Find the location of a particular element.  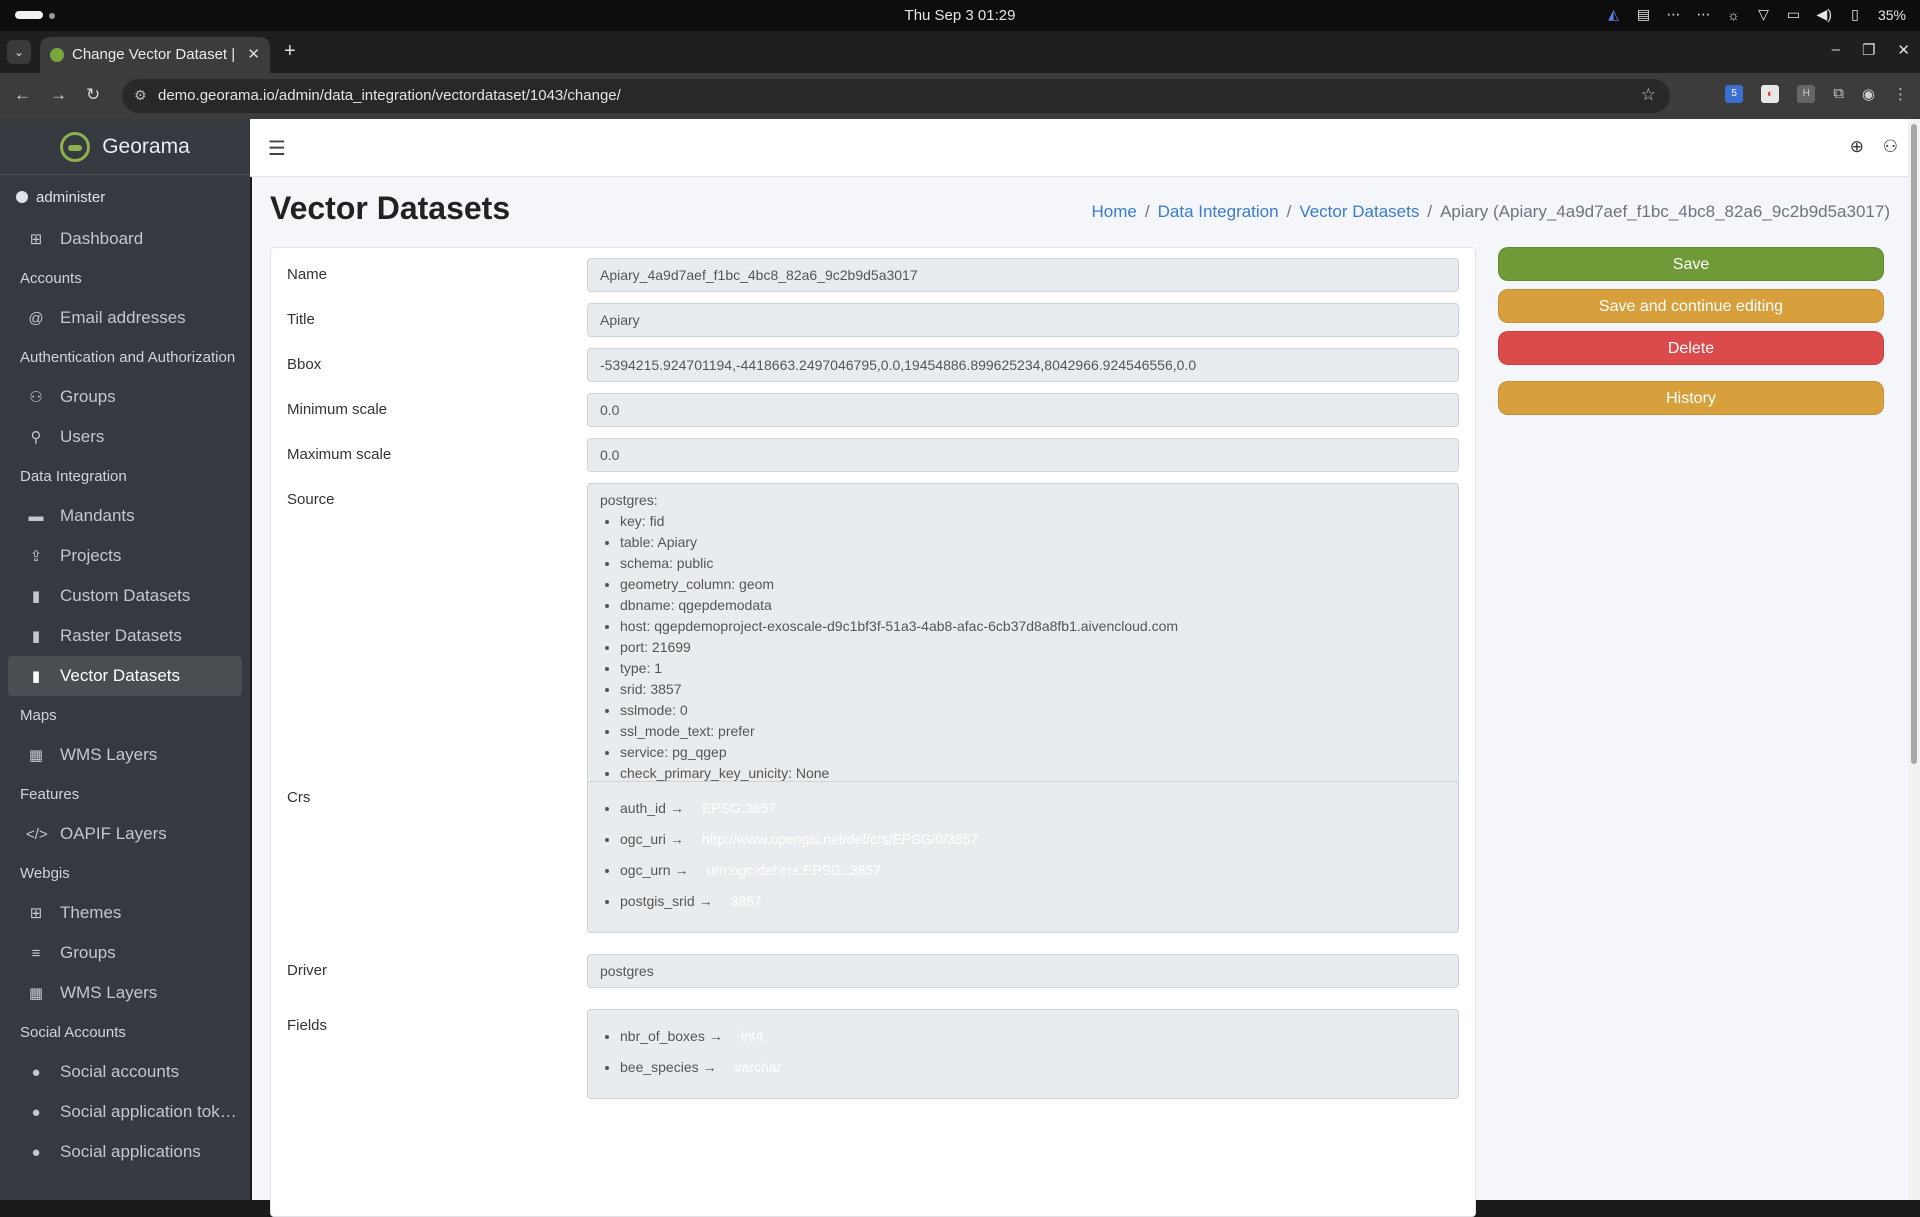

fields-key: nbr_of_boxes is located at coordinates (662, 1036).